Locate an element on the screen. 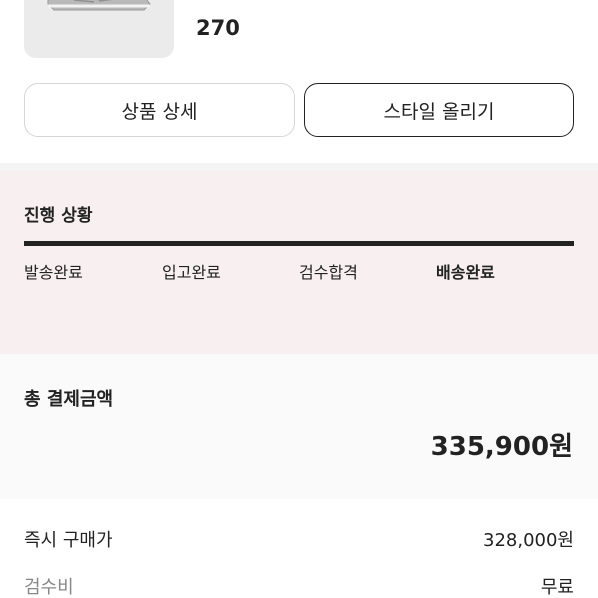  total-payment-amount: 335,900원 is located at coordinates (501, 447).